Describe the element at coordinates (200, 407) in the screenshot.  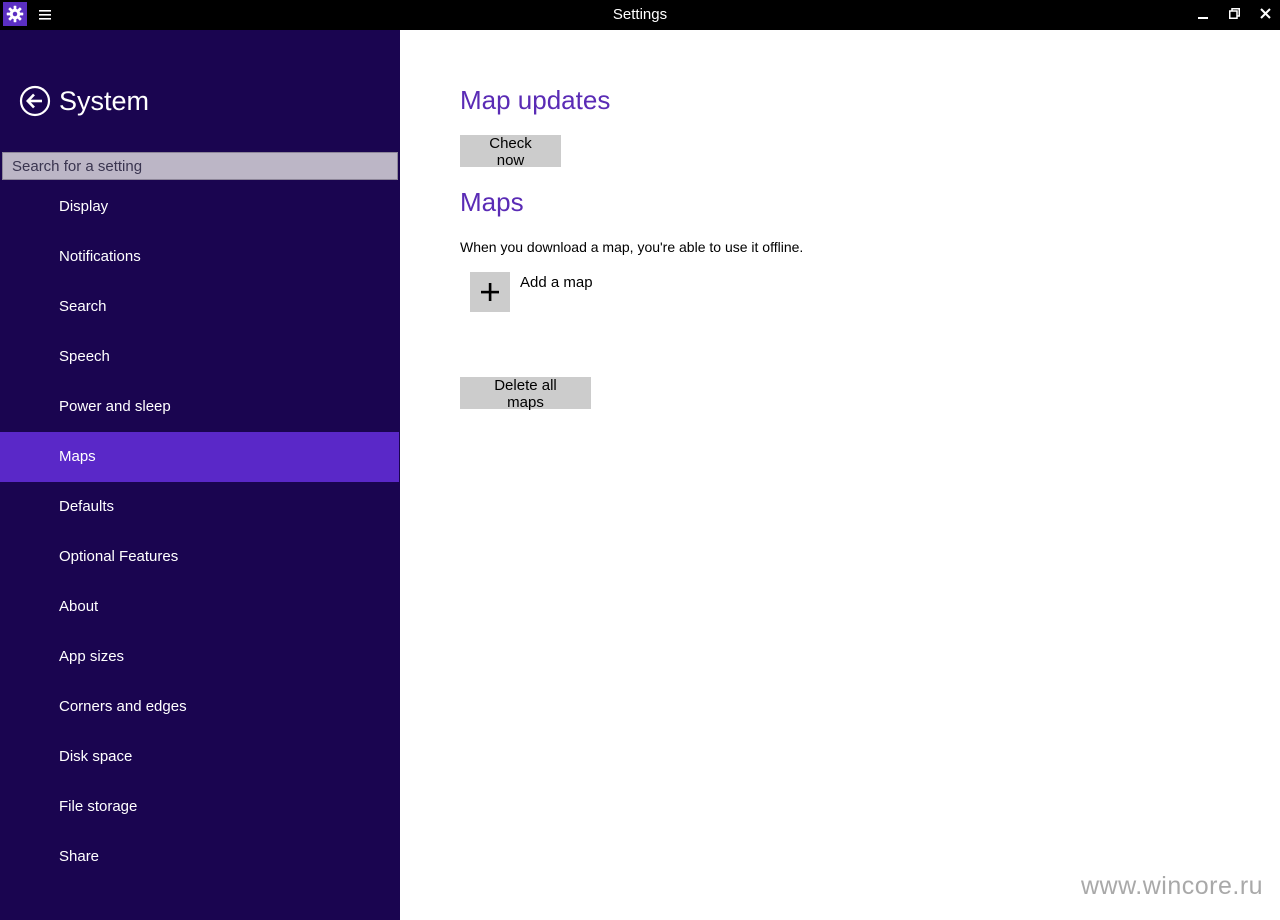
I see `sidebar-item-power-and-sleep: Power and sleep` at that location.